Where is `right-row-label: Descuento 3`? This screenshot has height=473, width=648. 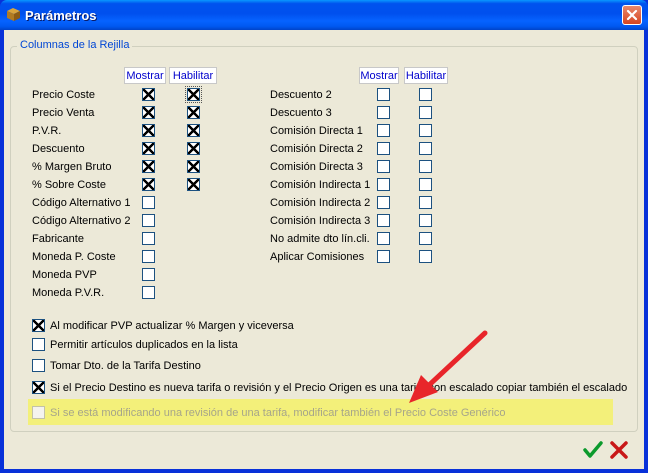 right-row-label: Descuento 3 is located at coordinates (301, 113).